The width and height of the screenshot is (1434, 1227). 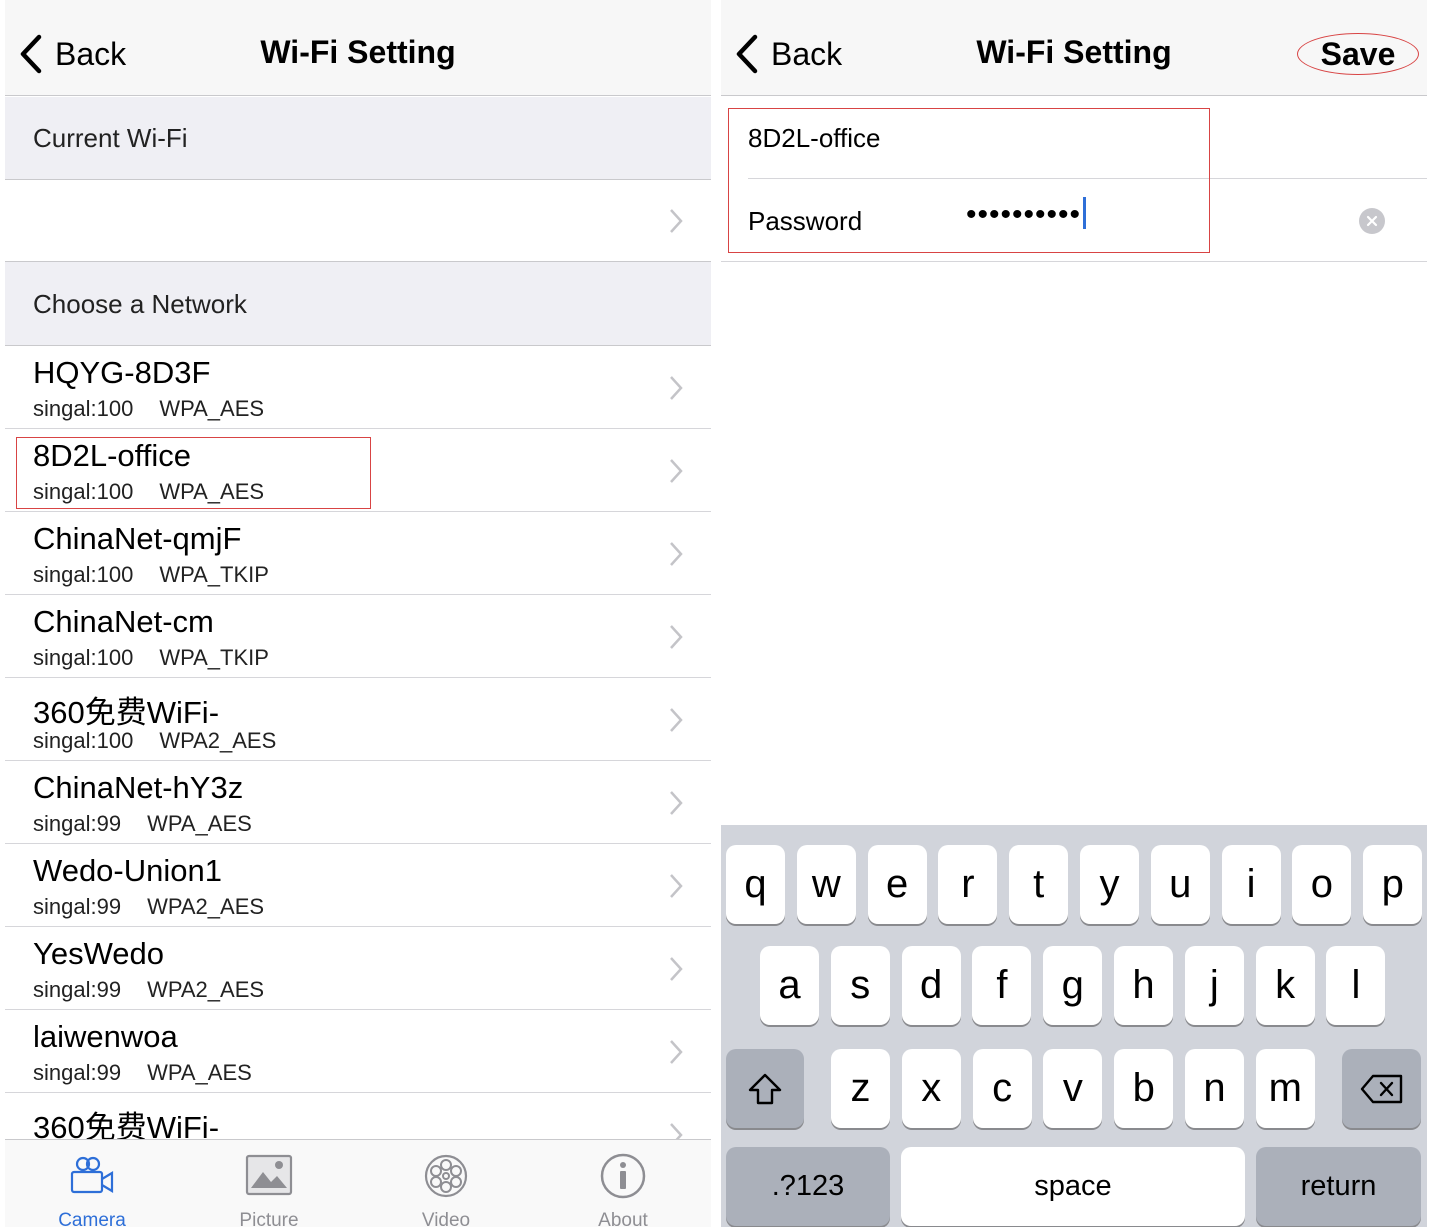 What do you see at coordinates (1074, 137) in the screenshot?
I see `ssid-row: 8D2L-office` at bounding box center [1074, 137].